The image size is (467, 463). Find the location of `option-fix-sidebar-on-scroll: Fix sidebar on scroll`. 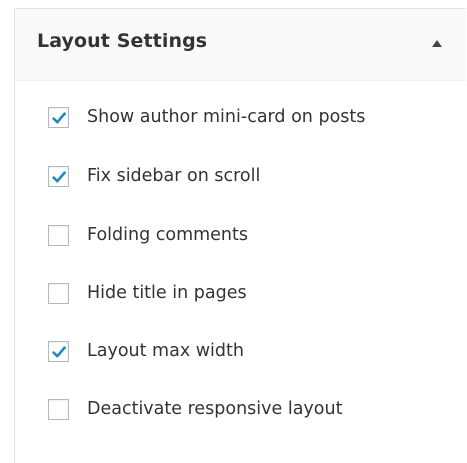

option-fix-sidebar-on-scroll: Fix sidebar on scroll is located at coordinates (154, 176).